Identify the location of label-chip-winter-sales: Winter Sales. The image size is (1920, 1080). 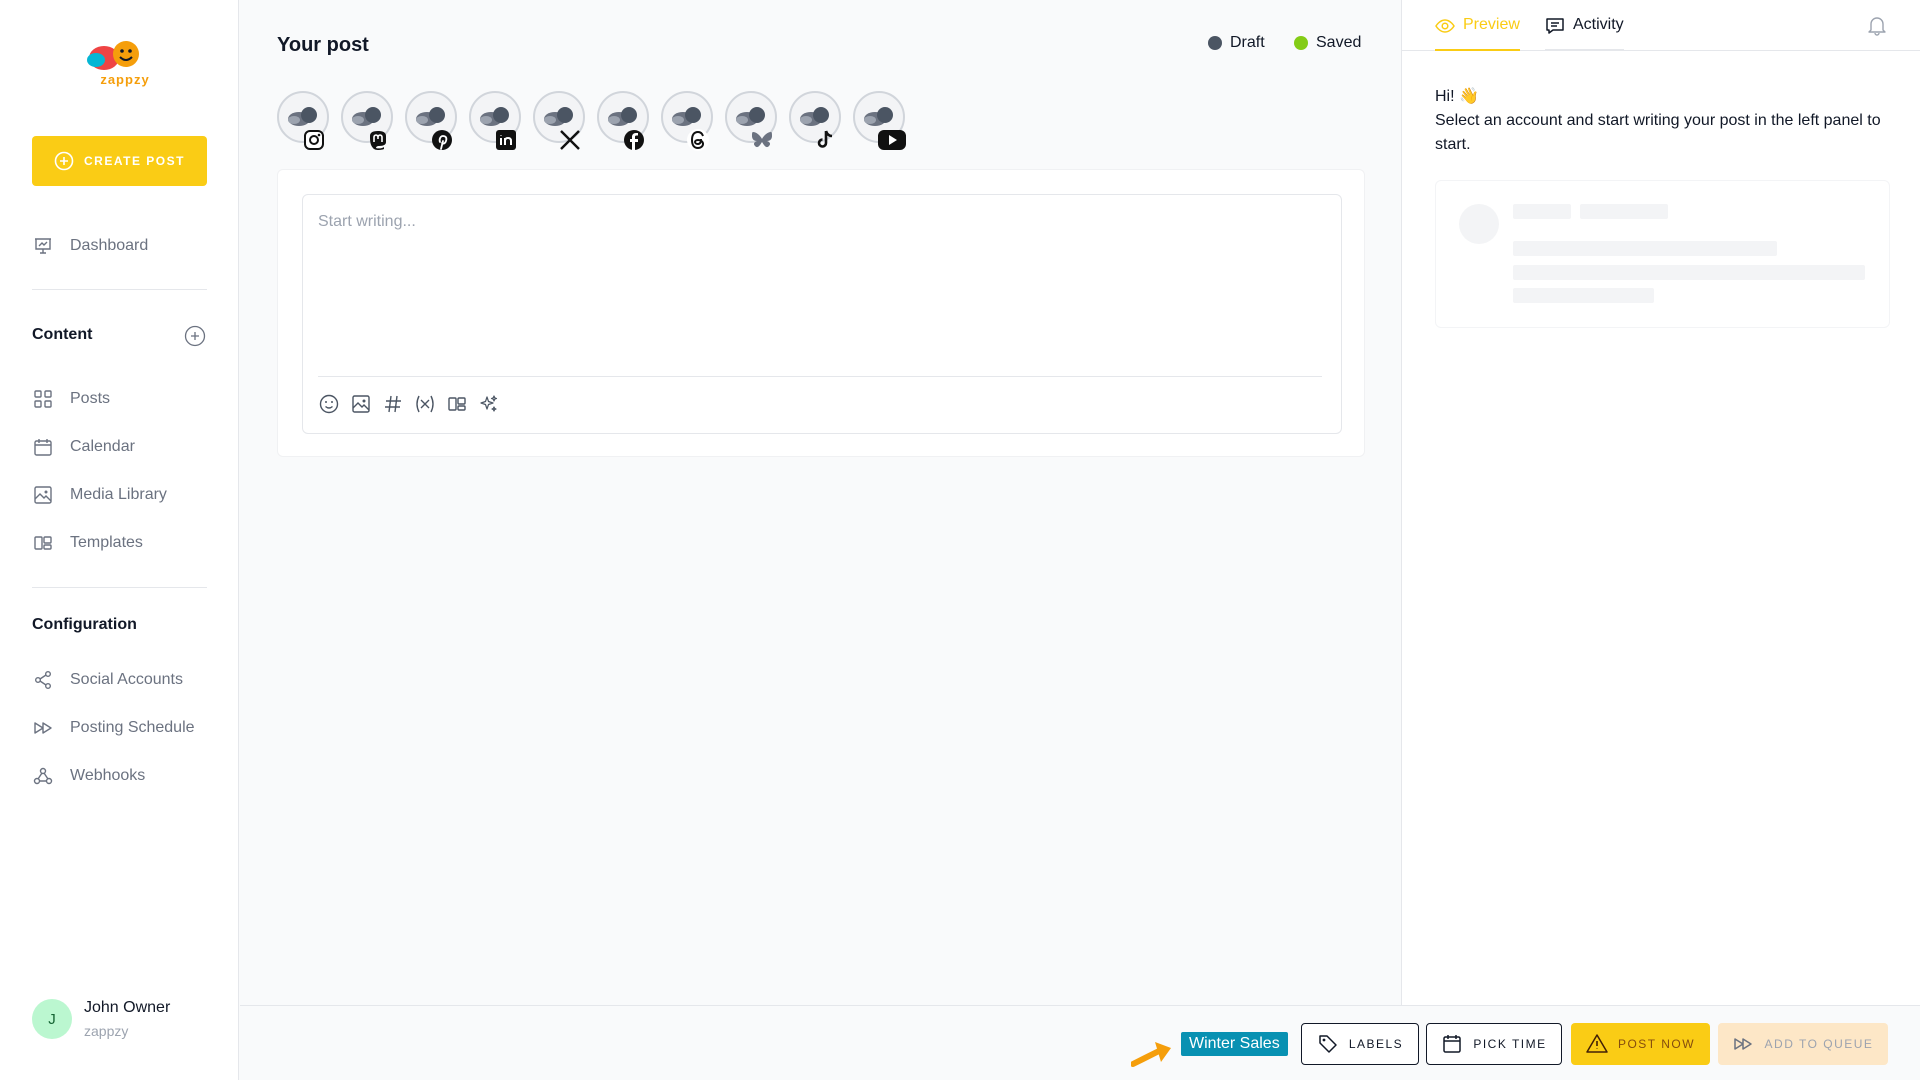
(1234, 1044).